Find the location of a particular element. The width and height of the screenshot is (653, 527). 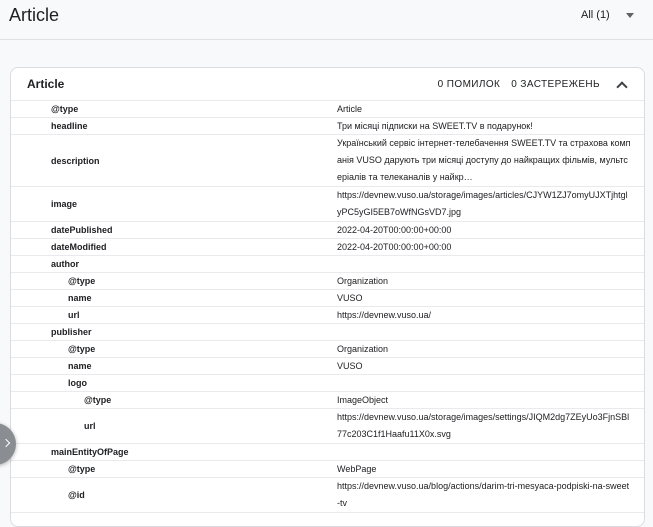

caret-down-icon is located at coordinates (629, 15).